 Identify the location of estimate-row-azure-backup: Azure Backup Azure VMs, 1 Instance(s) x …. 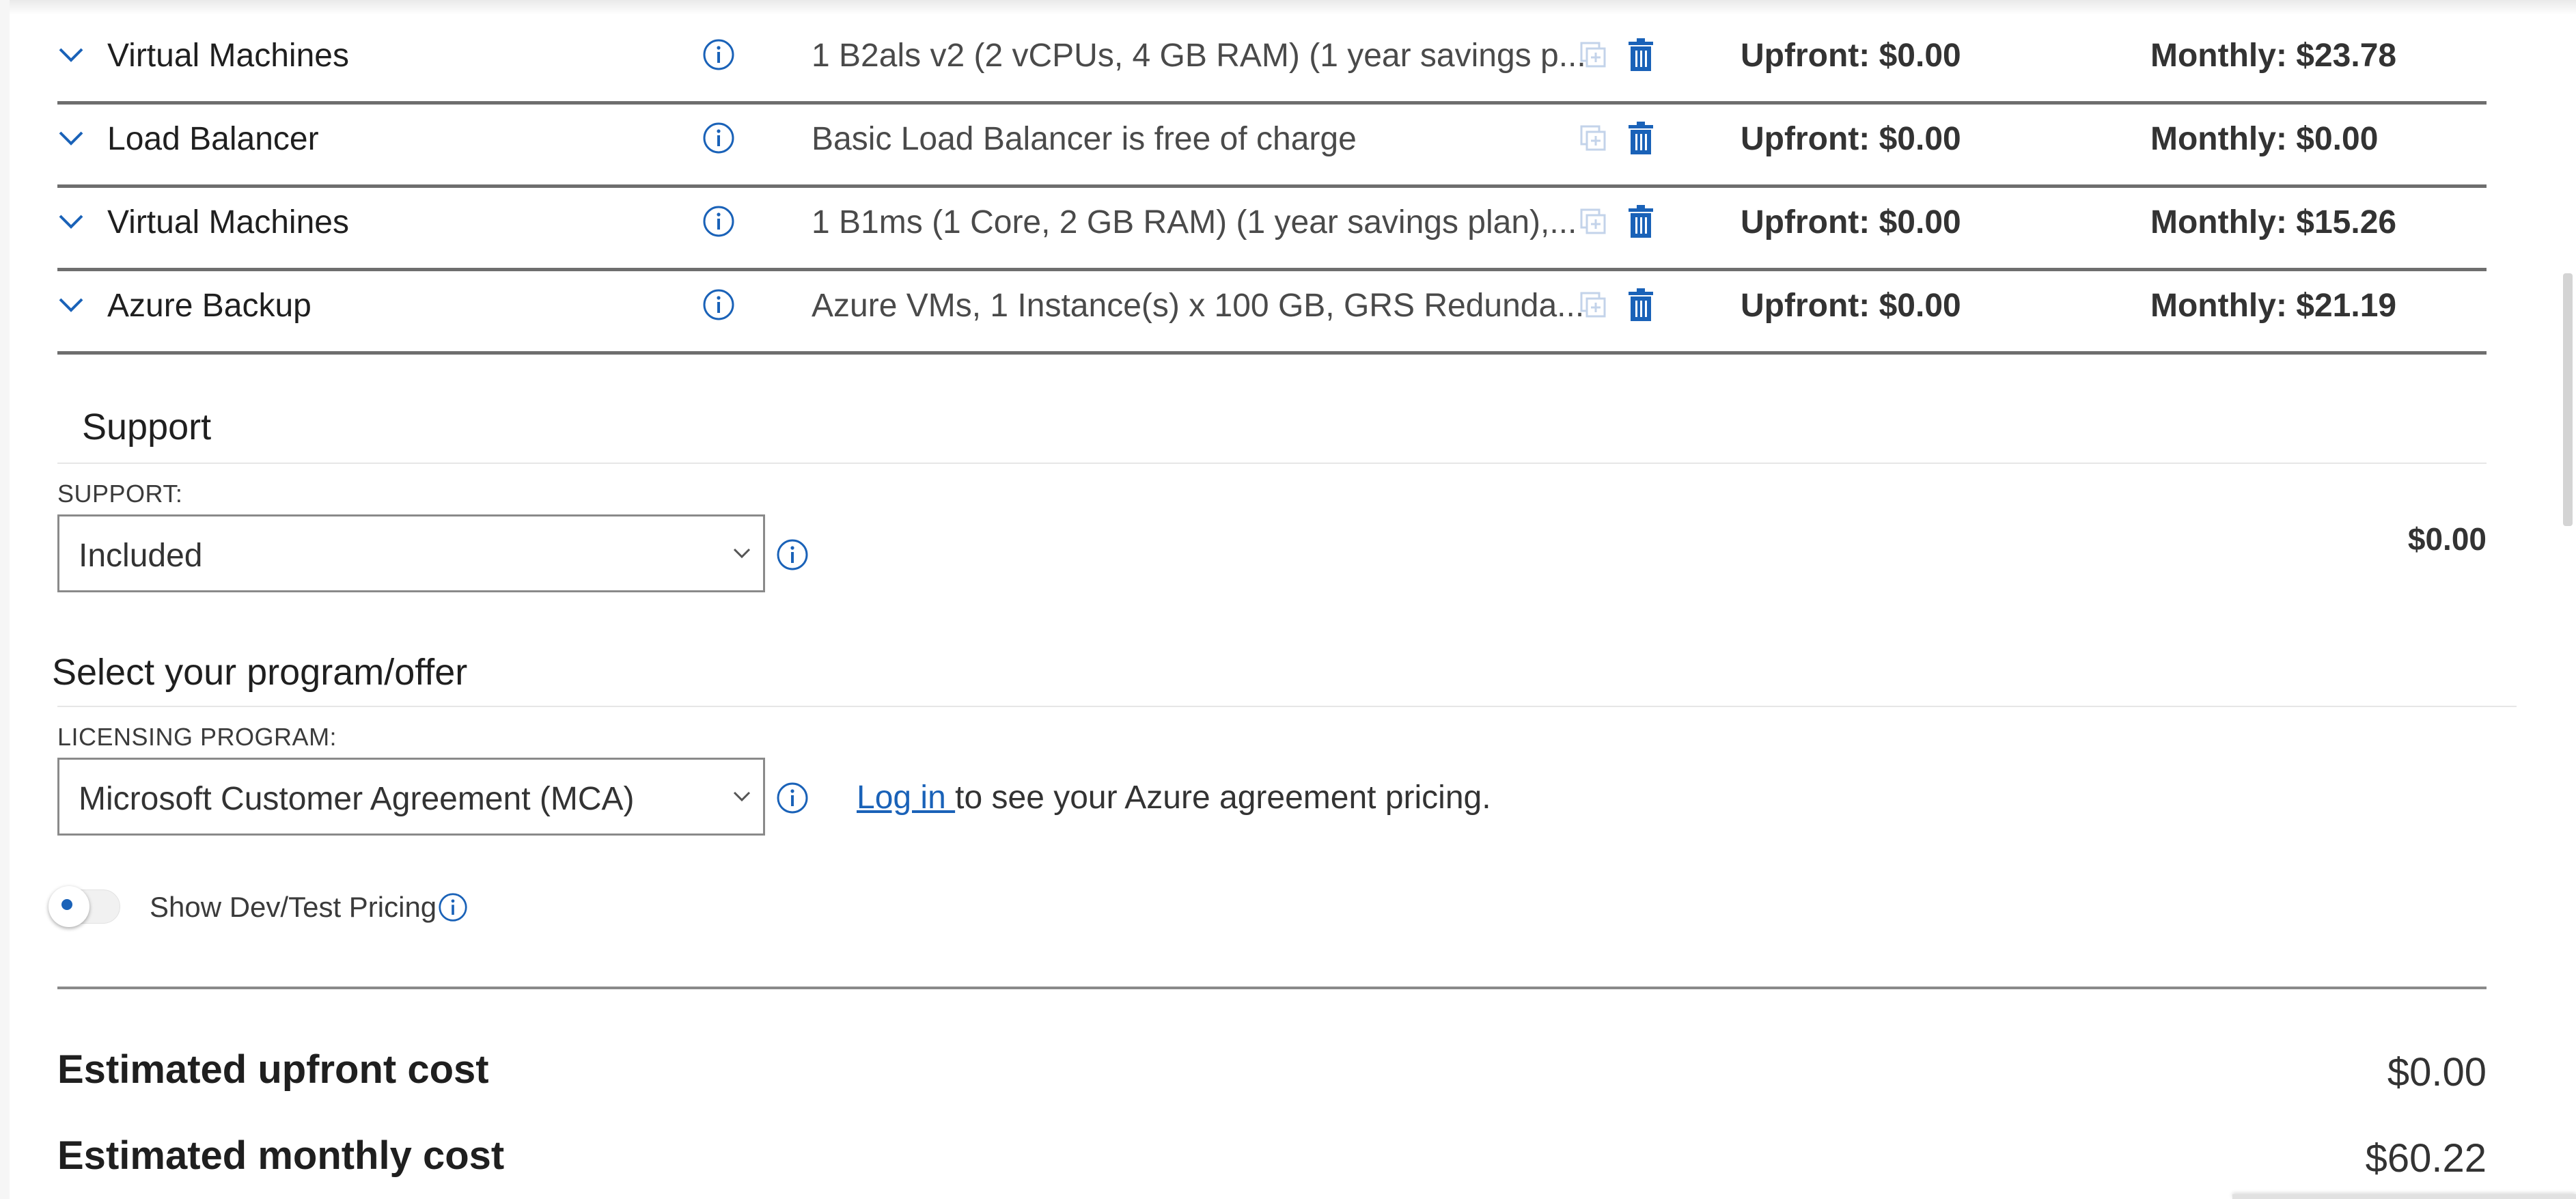
(1272, 311).